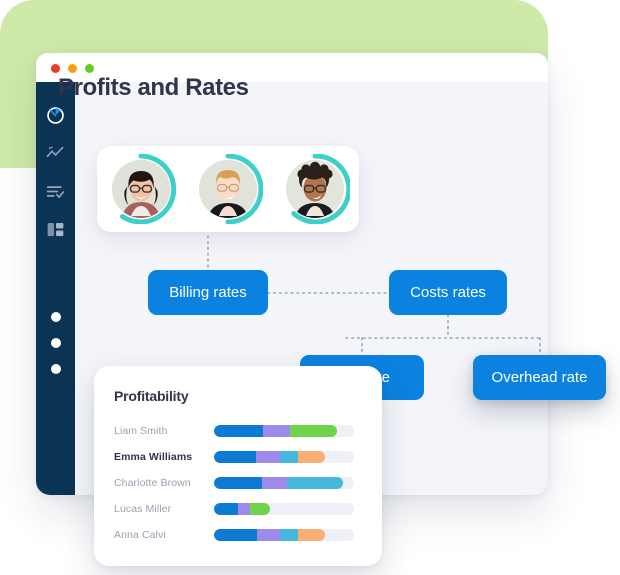 This screenshot has height=575, width=620. What do you see at coordinates (208, 292) in the screenshot?
I see `flow-node-billing-rates: Billing rates` at bounding box center [208, 292].